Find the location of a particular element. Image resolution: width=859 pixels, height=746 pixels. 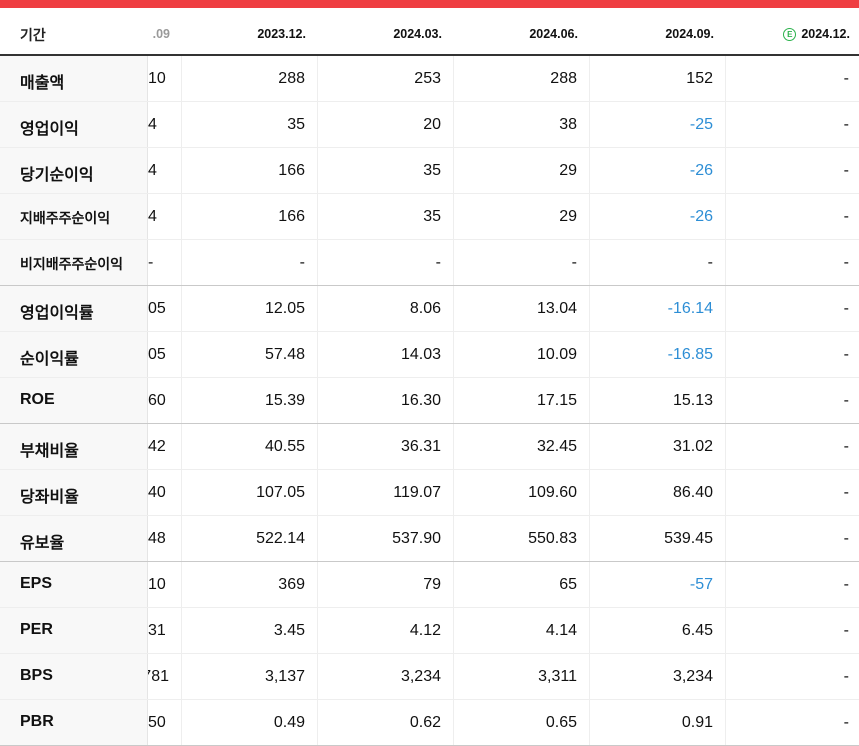

cell-value: 38 is located at coordinates (568, 124).